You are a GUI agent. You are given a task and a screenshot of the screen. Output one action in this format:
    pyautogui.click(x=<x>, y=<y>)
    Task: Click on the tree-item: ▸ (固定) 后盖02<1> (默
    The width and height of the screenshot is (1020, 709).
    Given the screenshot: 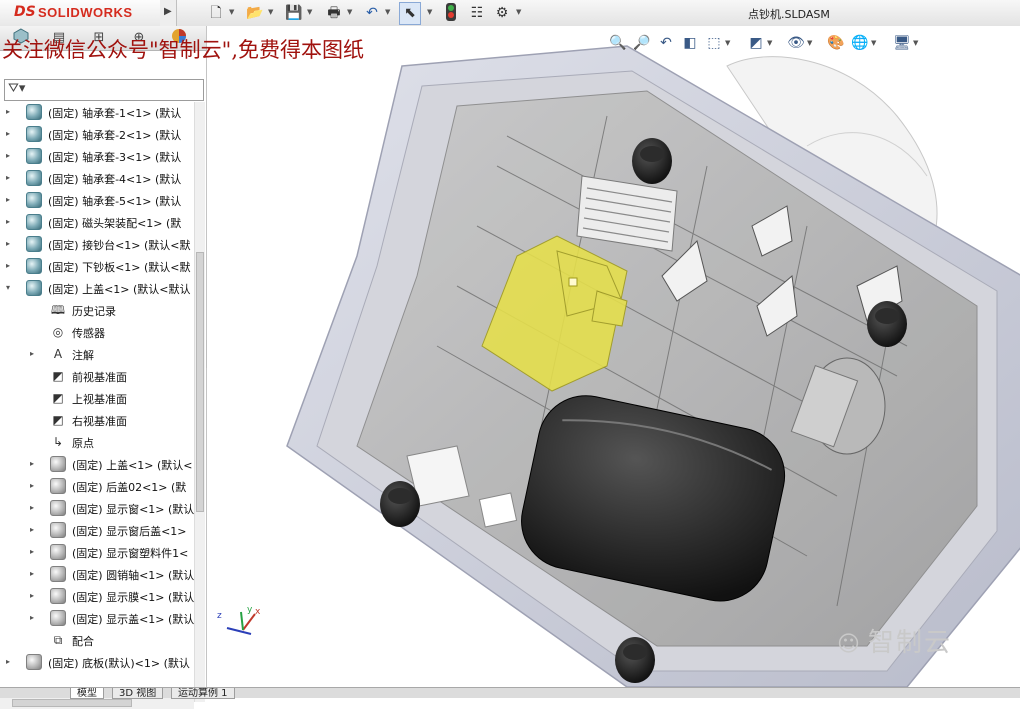 What is the action you would take?
    pyautogui.click(x=97, y=487)
    